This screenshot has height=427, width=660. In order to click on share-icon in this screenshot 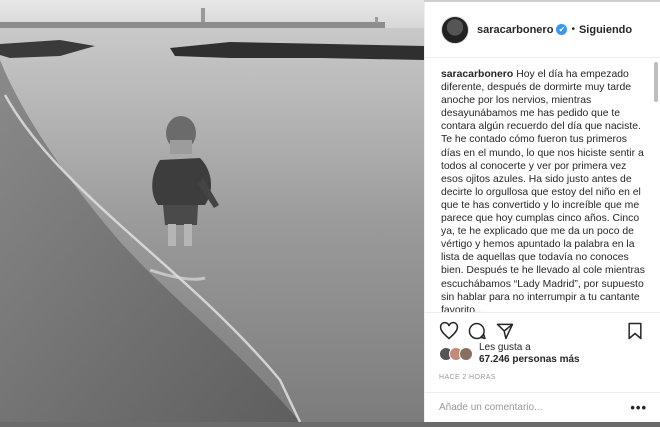, I will do `click(505, 331)`.